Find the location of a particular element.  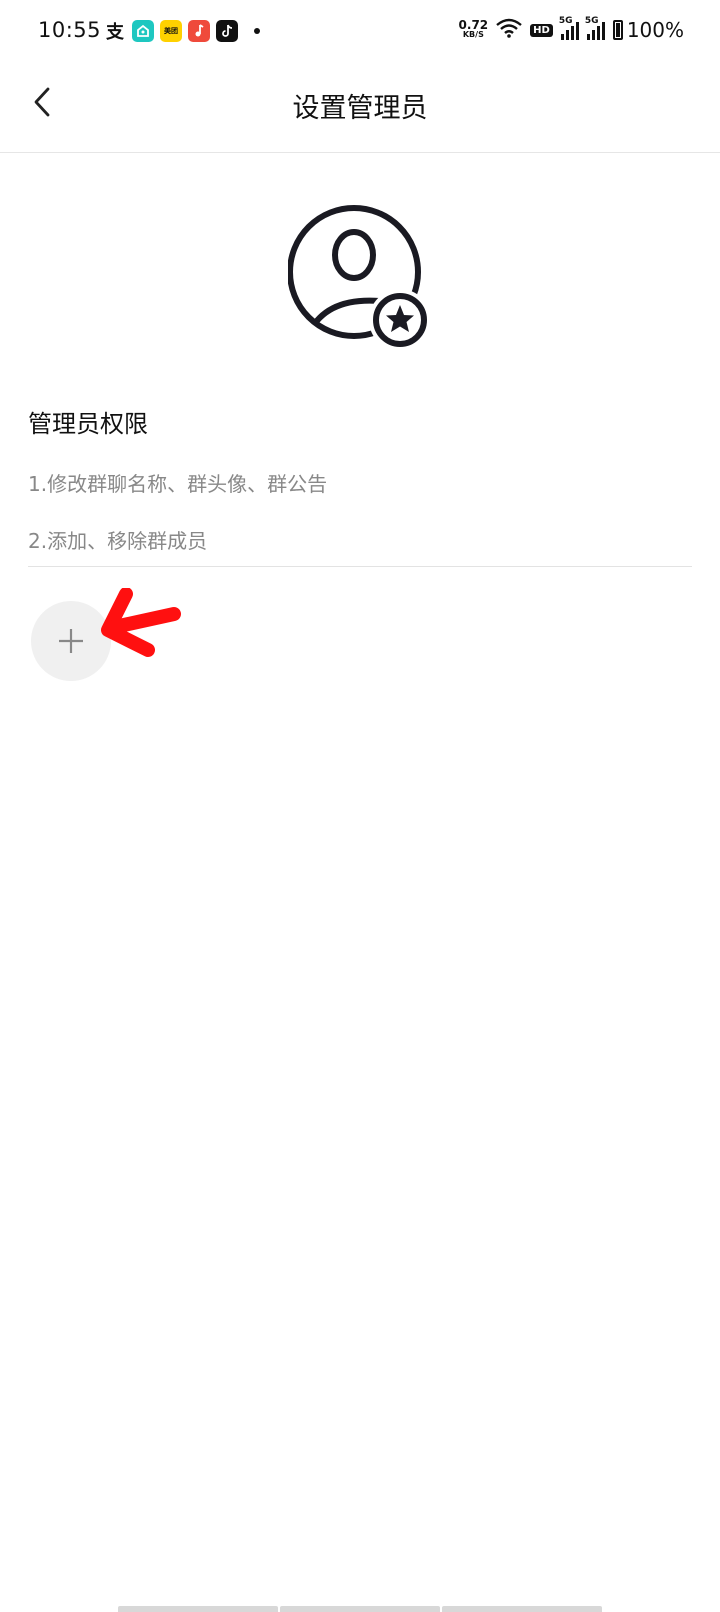

status-bar: 10:55 支 美团 0.72 KB/S HD 5G 5G 100% is located at coordinates (360, 32).